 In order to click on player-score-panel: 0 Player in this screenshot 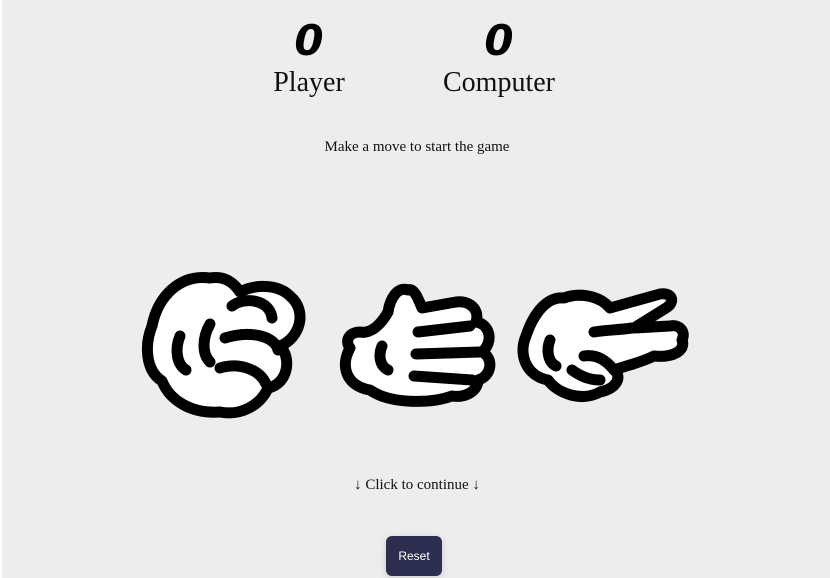, I will do `click(309, 59)`.